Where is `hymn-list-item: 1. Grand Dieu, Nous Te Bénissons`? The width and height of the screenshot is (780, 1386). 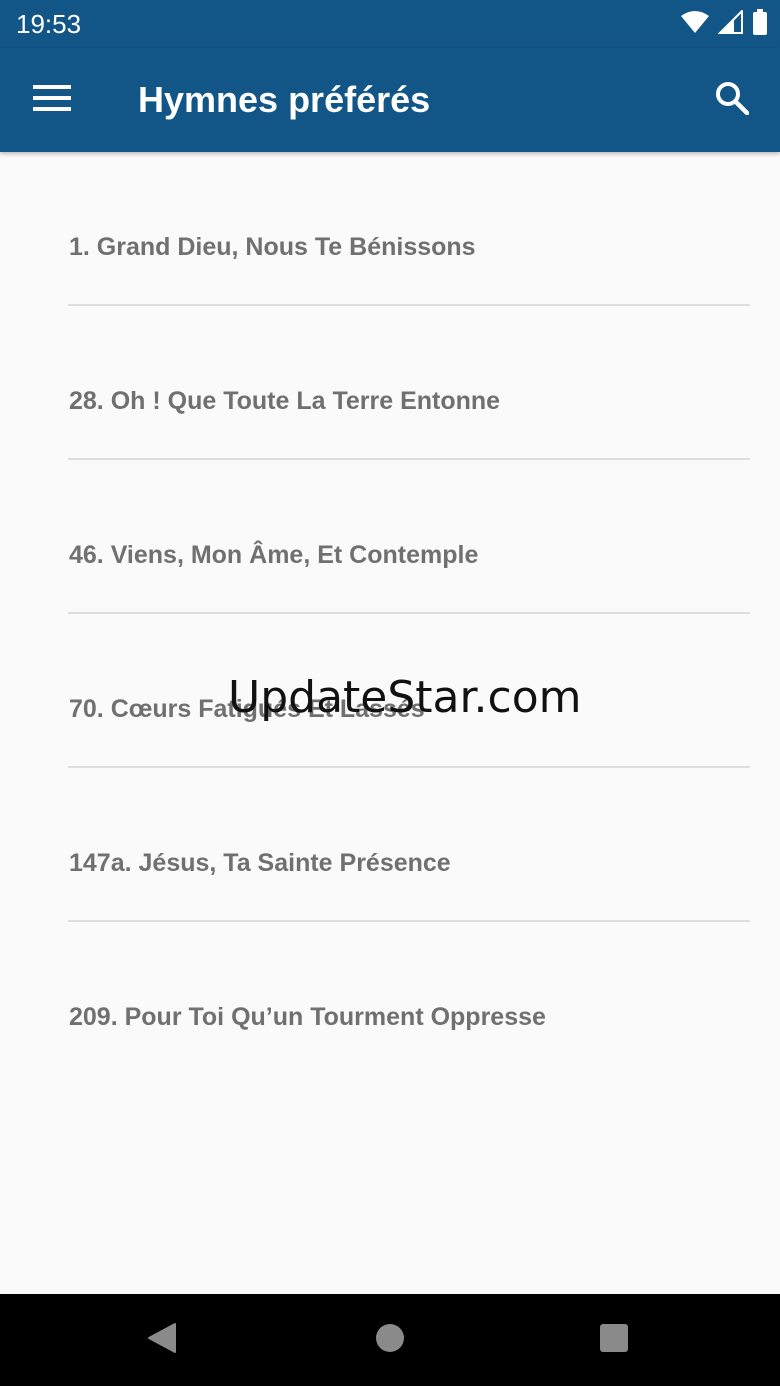 hymn-list-item: 1. Grand Dieu, Nous Te Bénissons is located at coordinates (409, 229).